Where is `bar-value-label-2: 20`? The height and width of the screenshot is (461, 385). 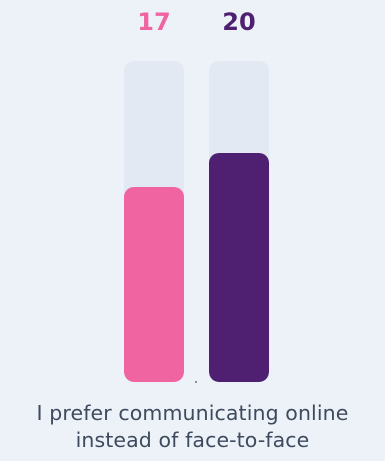
bar-value-label-2: 20 is located at coordinates (239, 22).